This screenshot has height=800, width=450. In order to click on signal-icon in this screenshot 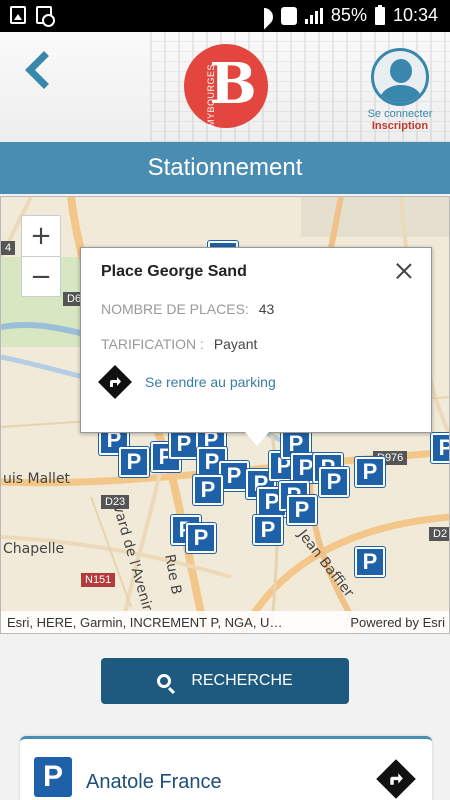, I will do `click(313, 15)`.